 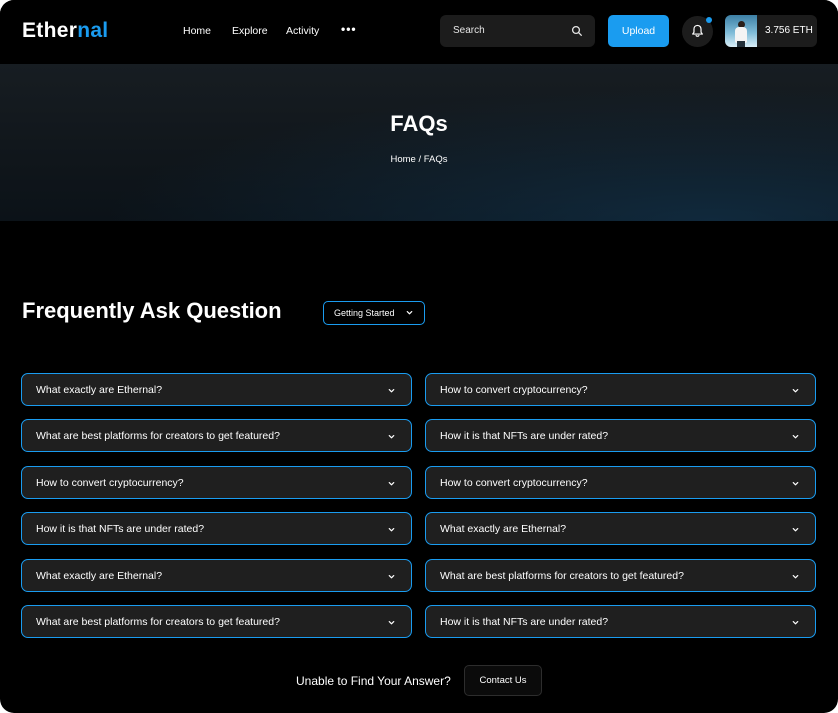 I want to click on section-title: Frequently Ask Question, so click(x=152, y=310).